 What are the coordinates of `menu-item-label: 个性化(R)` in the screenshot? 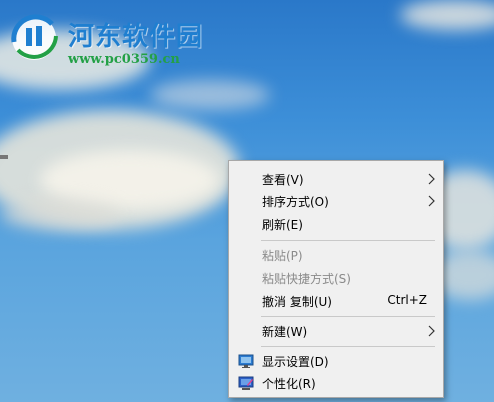 It's located at (289, 384).